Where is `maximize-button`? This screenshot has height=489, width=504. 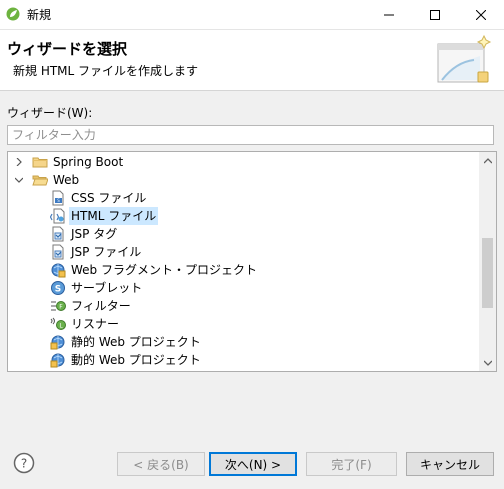
maximize-button is located at coordinates (435, 14).